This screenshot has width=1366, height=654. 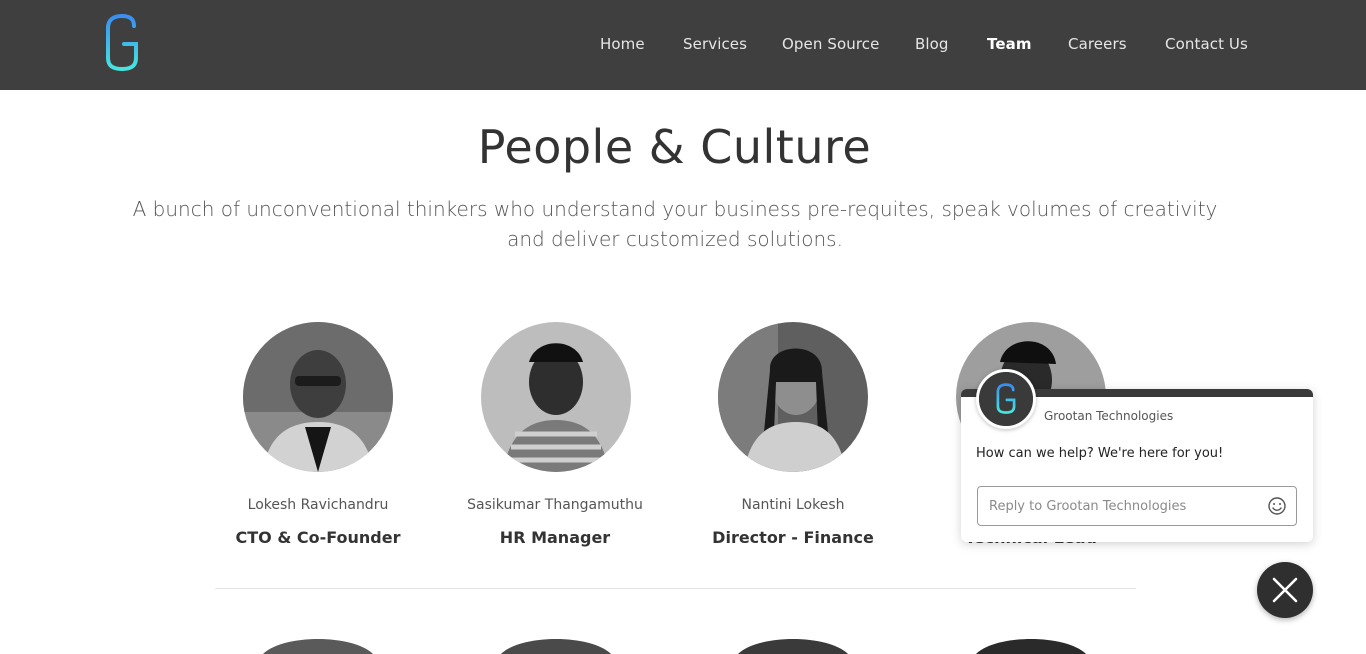 I want to click on member-name: Lokesh Ravichandru, so click(x=318, y=505).